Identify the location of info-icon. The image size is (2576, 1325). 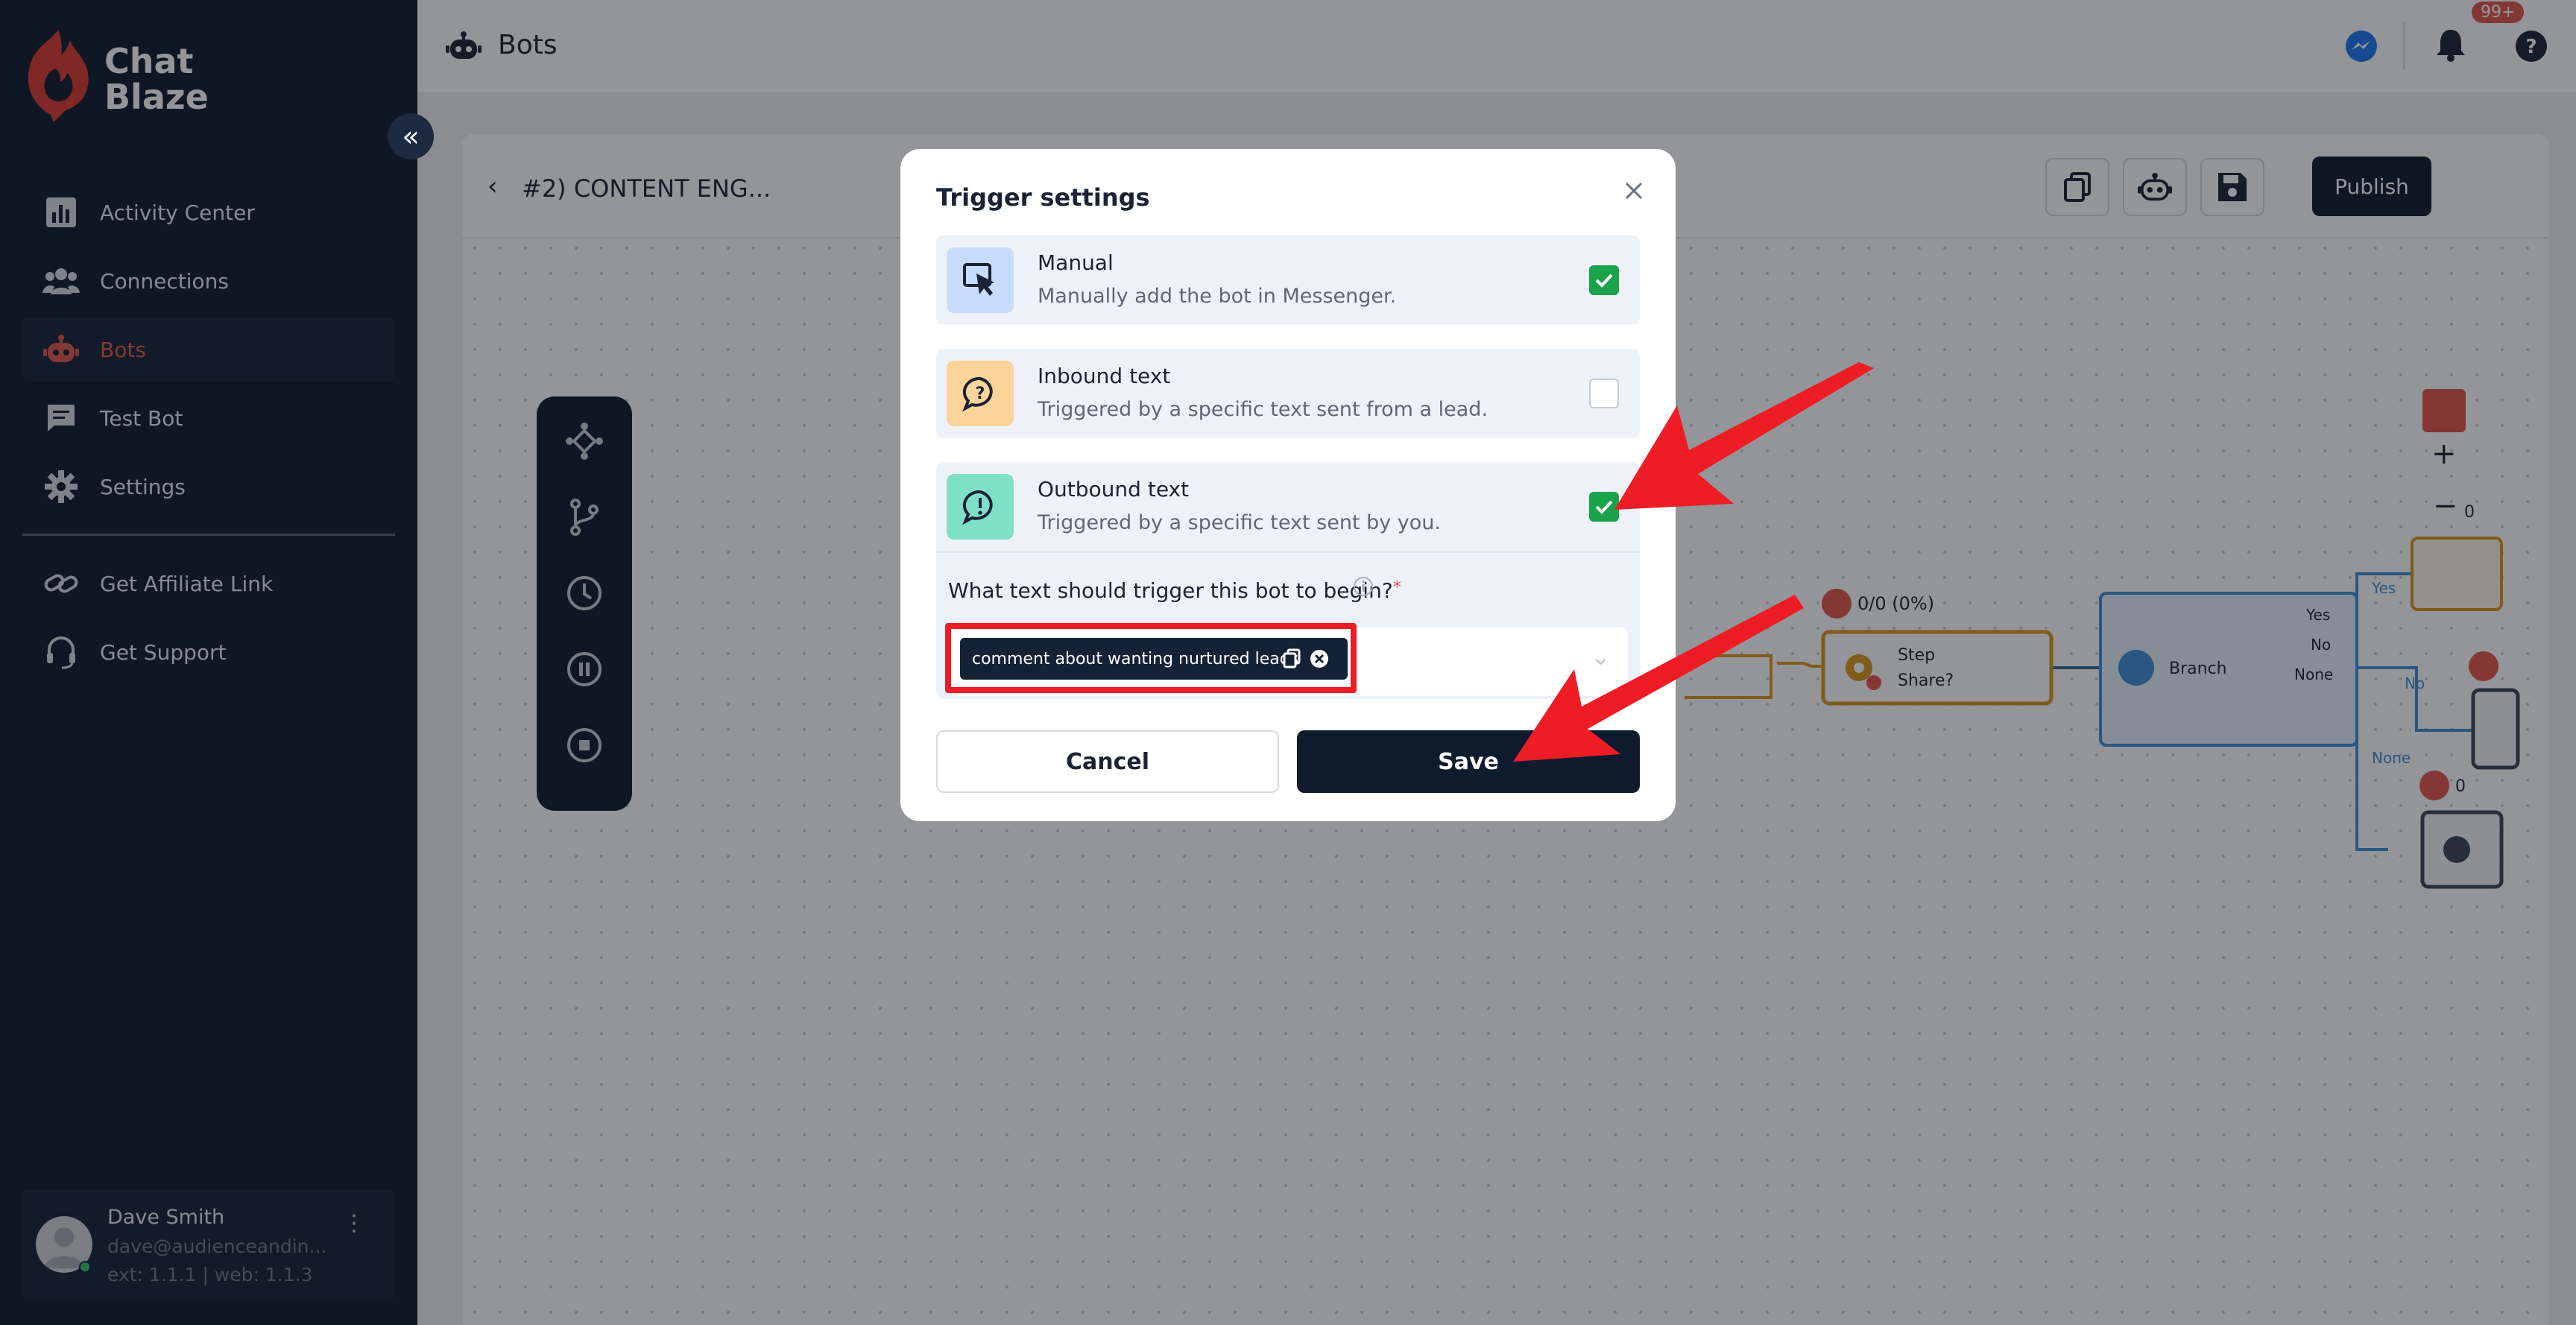
(1363, 586).